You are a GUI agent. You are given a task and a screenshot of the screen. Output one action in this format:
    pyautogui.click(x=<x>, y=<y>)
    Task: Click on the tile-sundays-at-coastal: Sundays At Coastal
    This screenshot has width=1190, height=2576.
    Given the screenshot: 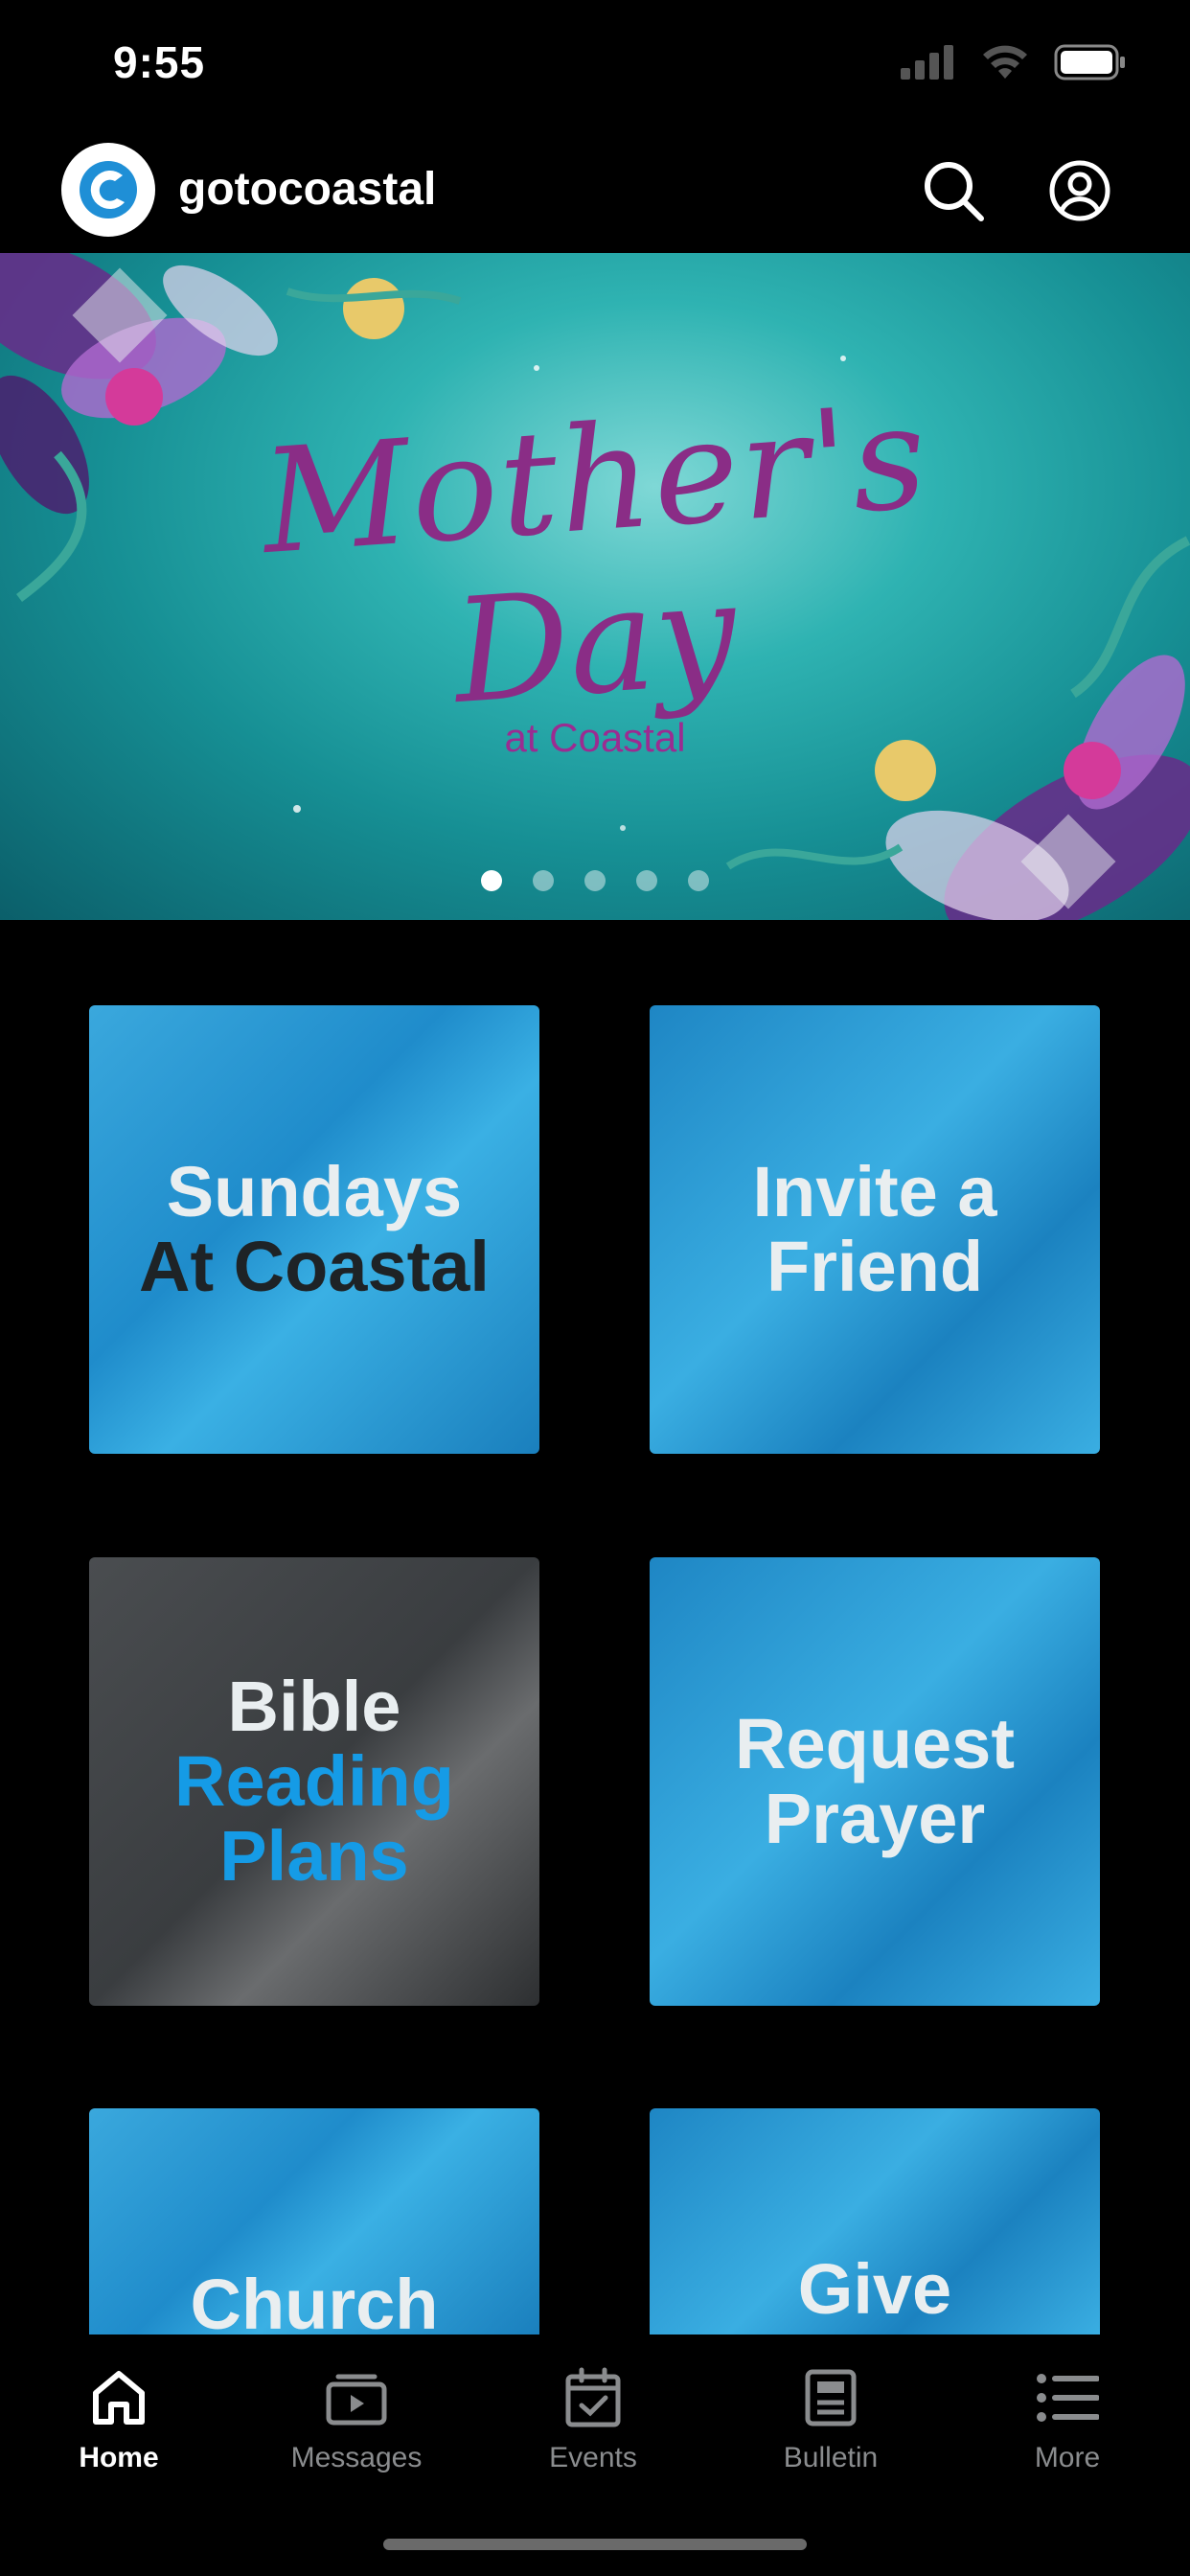 What is the action you would take?
    pyautogui.click(x=314, y=1229)
    